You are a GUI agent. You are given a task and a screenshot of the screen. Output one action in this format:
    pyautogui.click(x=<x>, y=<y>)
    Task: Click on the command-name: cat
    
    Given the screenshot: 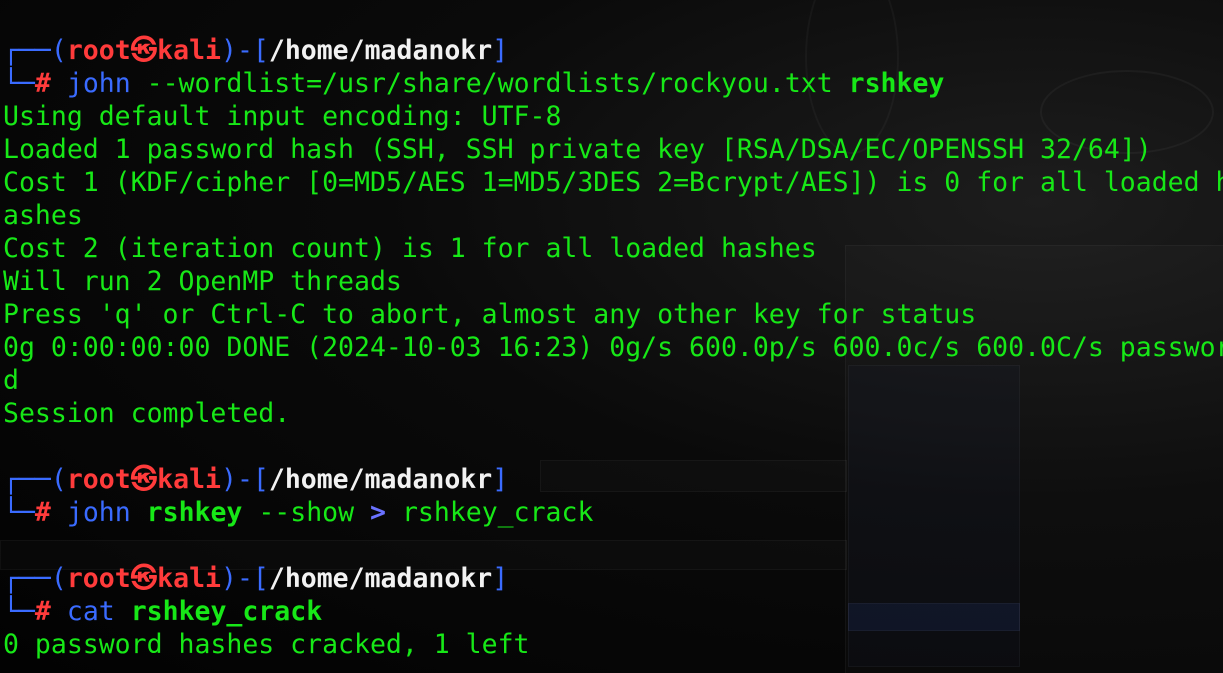 What is the action you would take?
    pyautogui.click(x=90, y=611)
    